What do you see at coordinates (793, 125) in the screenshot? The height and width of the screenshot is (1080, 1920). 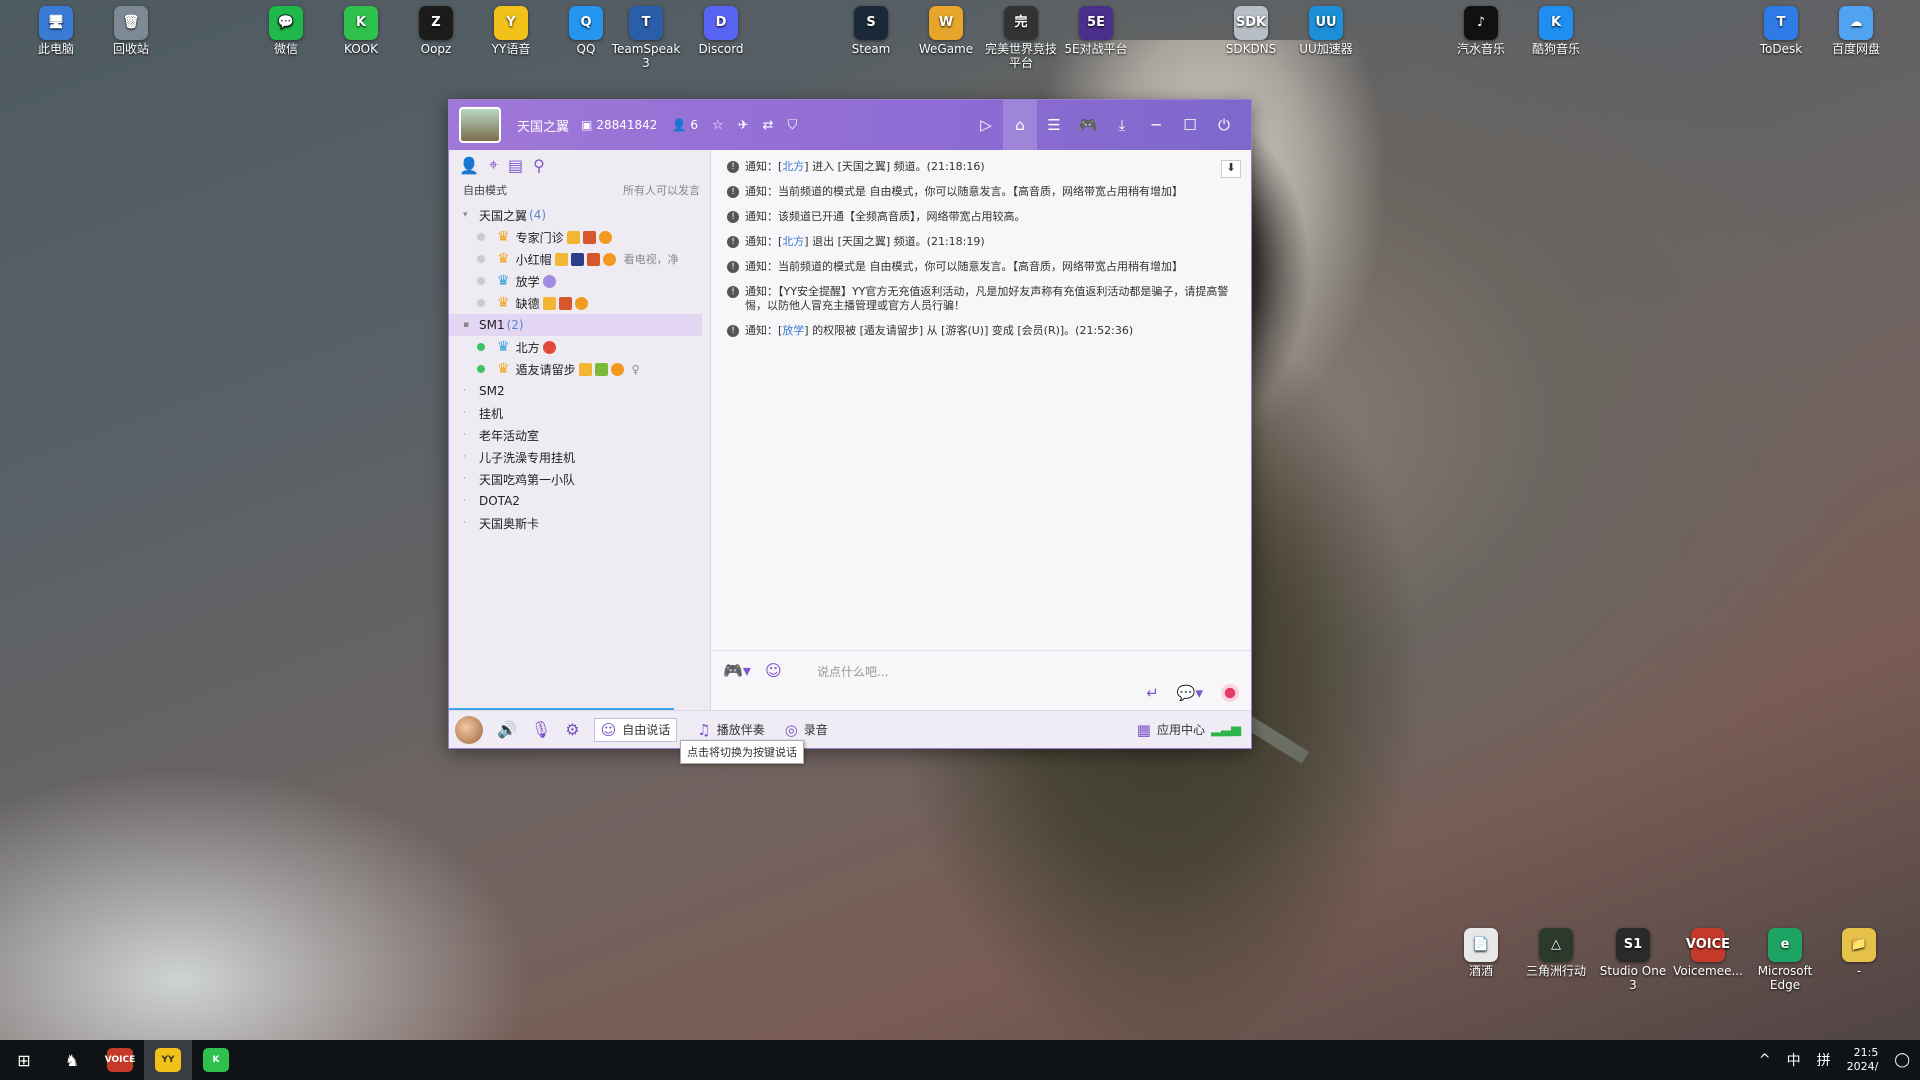 I see `shield-icon: ⛉` at bounding box center [793, 125].